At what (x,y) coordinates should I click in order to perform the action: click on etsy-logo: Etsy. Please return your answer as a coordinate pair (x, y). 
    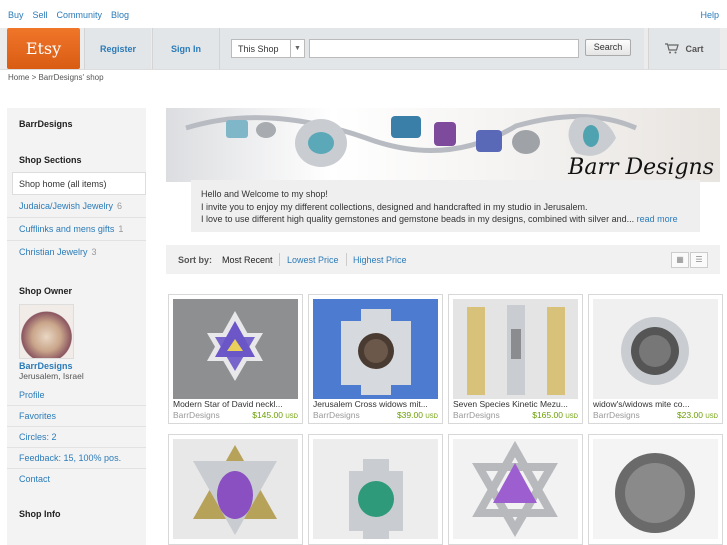
    Looking at the image, I should click on (43, 48).